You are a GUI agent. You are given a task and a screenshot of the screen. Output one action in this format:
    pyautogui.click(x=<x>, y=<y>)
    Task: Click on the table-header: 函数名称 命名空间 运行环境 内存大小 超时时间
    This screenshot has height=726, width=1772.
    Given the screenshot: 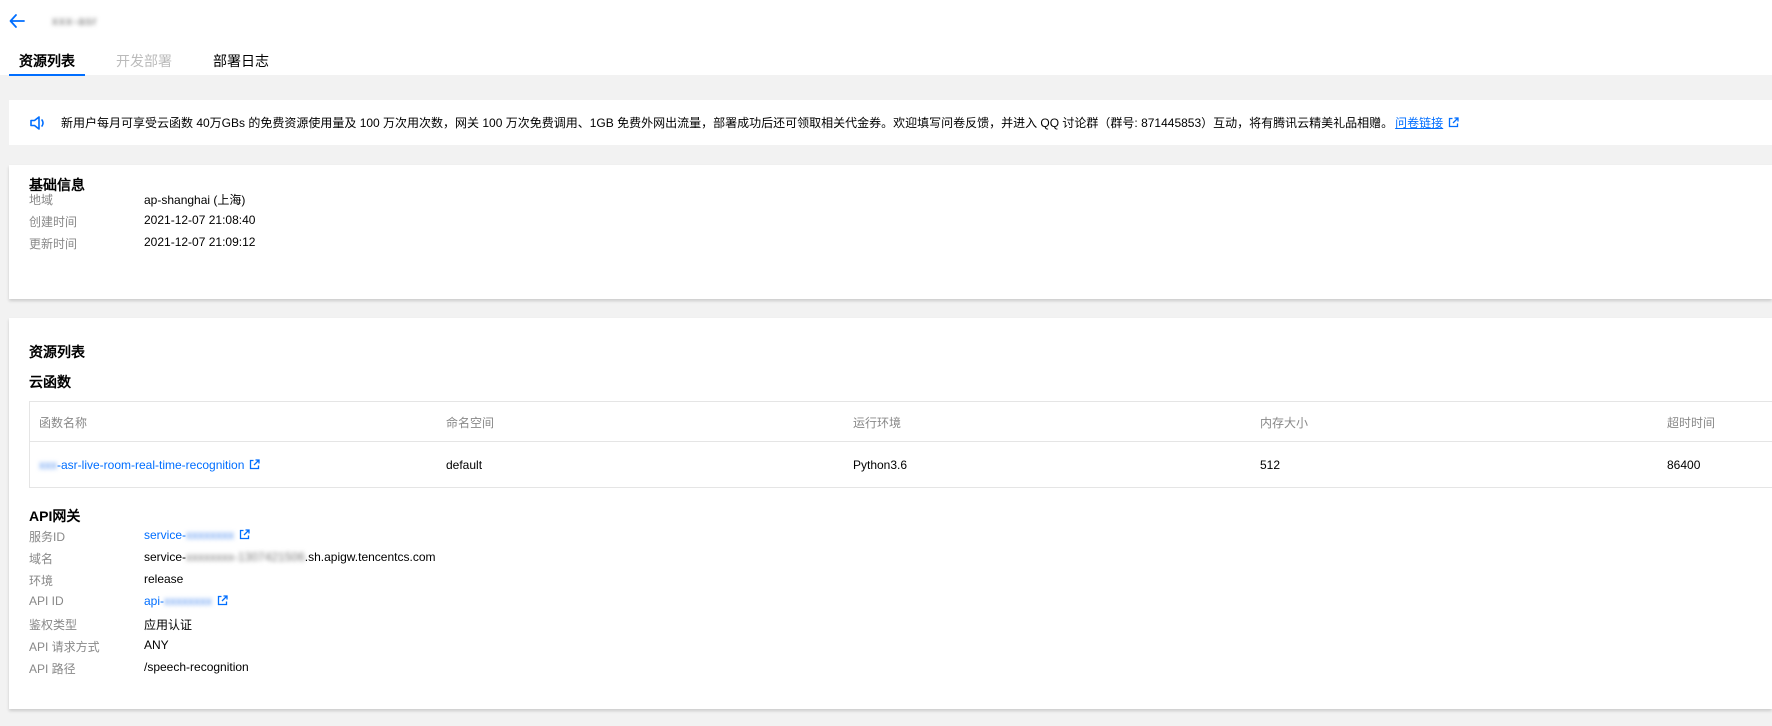 What is the action you would take?
    pyautogui.click(x=901, y=422)
    